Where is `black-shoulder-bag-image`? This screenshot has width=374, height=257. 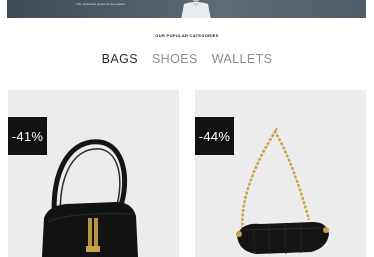 black-shoulder-bag-image is located at coordinates (90, 198).